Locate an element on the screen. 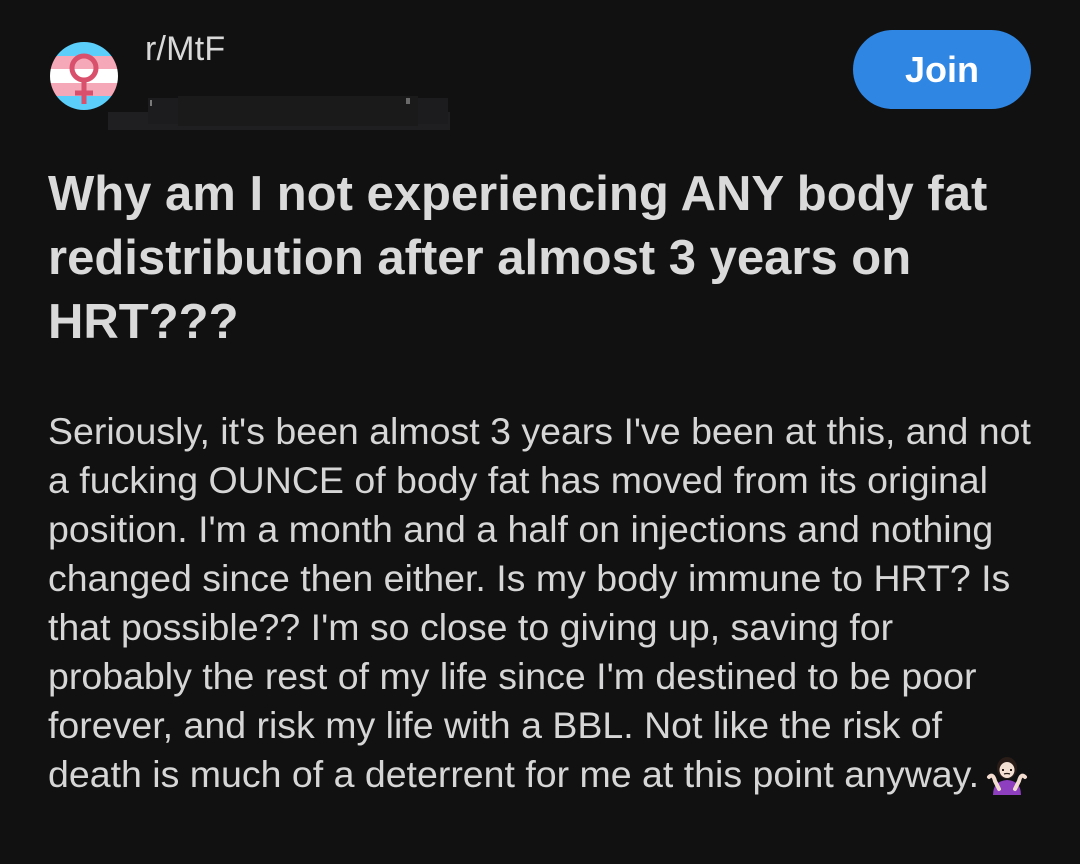  person-shrugging-emoji is located at coordinates (1007, 781).